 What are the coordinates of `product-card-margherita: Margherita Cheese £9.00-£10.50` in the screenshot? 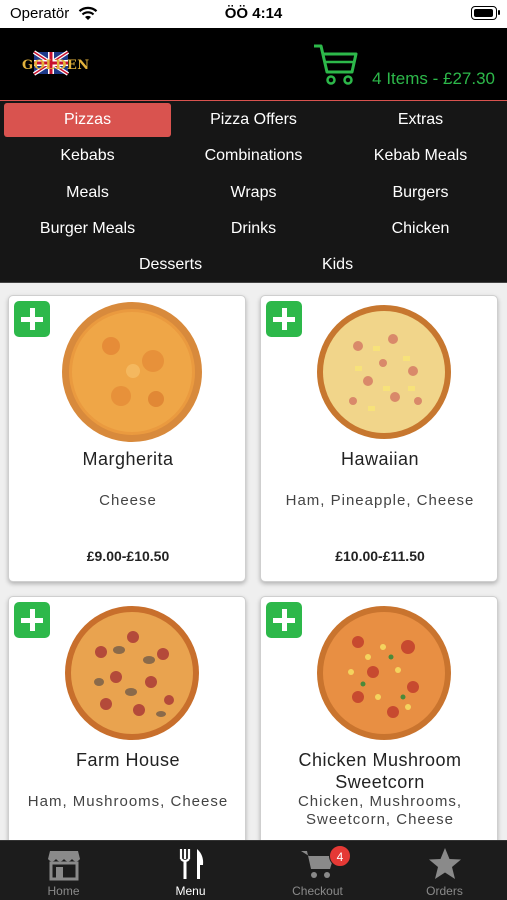 It's located at (127, 438).